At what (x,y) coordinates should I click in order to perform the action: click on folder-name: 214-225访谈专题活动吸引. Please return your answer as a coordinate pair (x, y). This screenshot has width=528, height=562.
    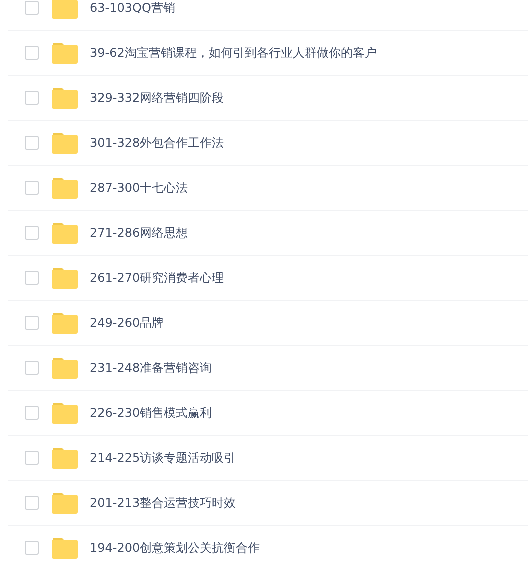
    Looking at the image, I should click on (163, 458).